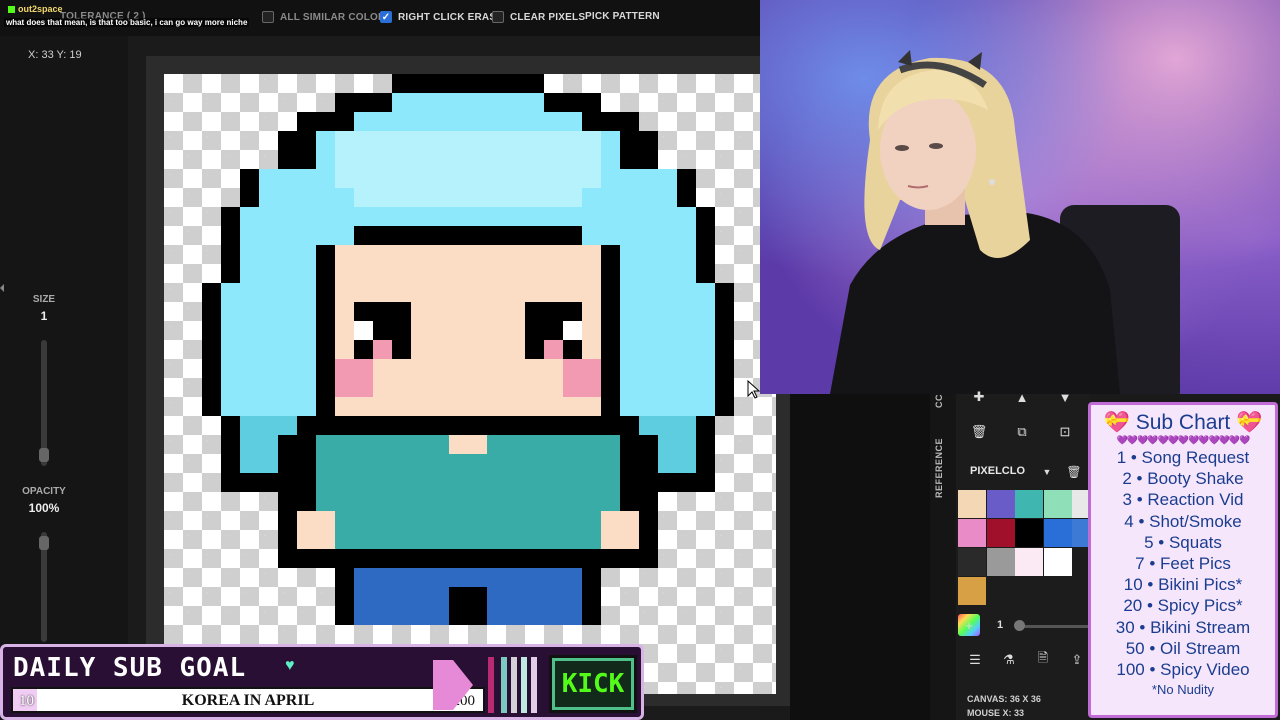 This screenshot has width=1280, height=720. I want to click on size-slider, so click(44, 403).